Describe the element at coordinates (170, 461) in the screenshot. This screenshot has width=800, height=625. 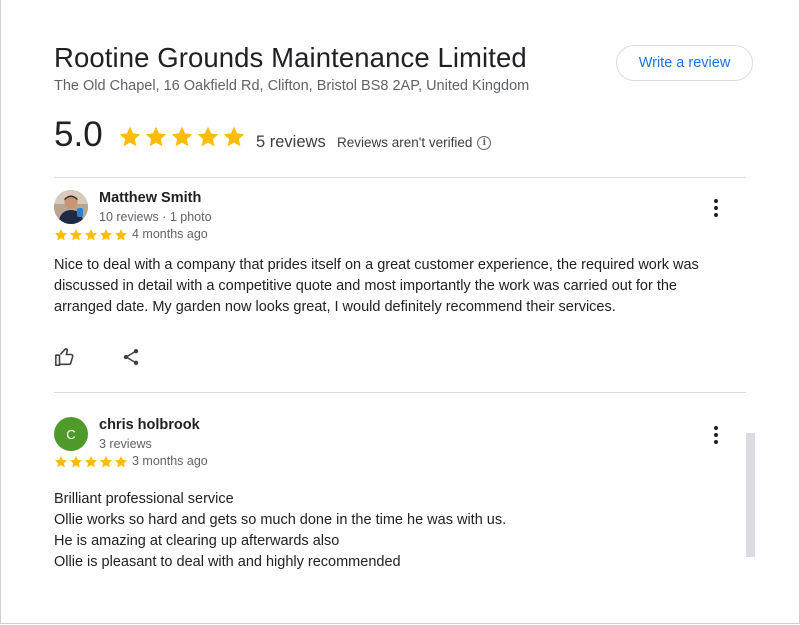
I see `review-date: 3 months ago` at that location.